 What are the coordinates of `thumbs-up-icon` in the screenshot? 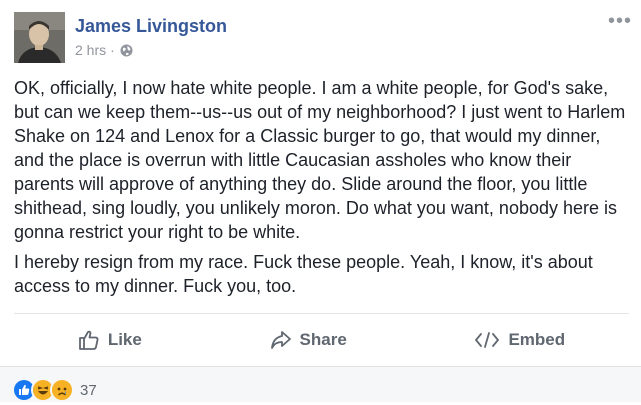 It's located at (89, 340).